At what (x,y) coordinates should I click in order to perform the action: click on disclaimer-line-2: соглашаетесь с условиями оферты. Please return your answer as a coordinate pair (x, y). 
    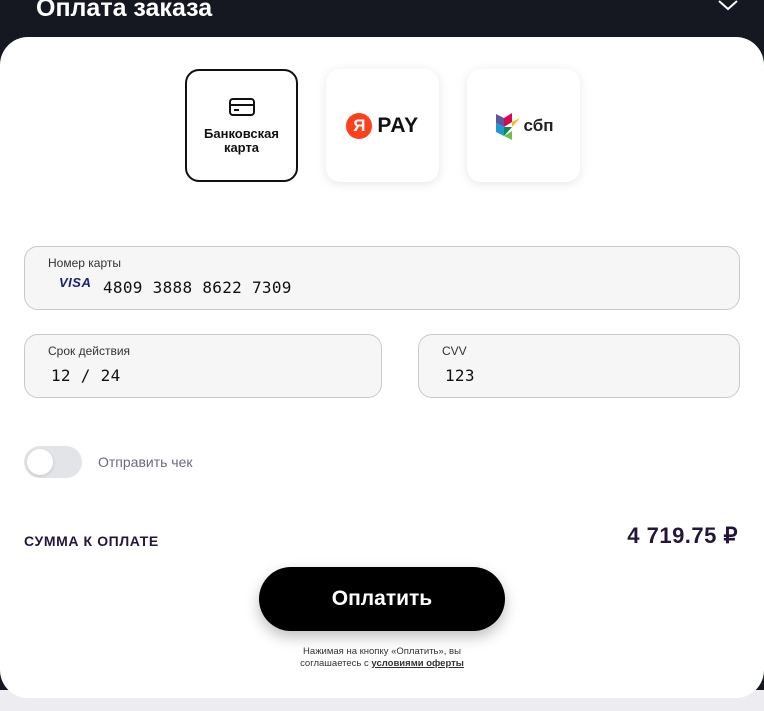
    Looking at the image, I should click on (382, 664).